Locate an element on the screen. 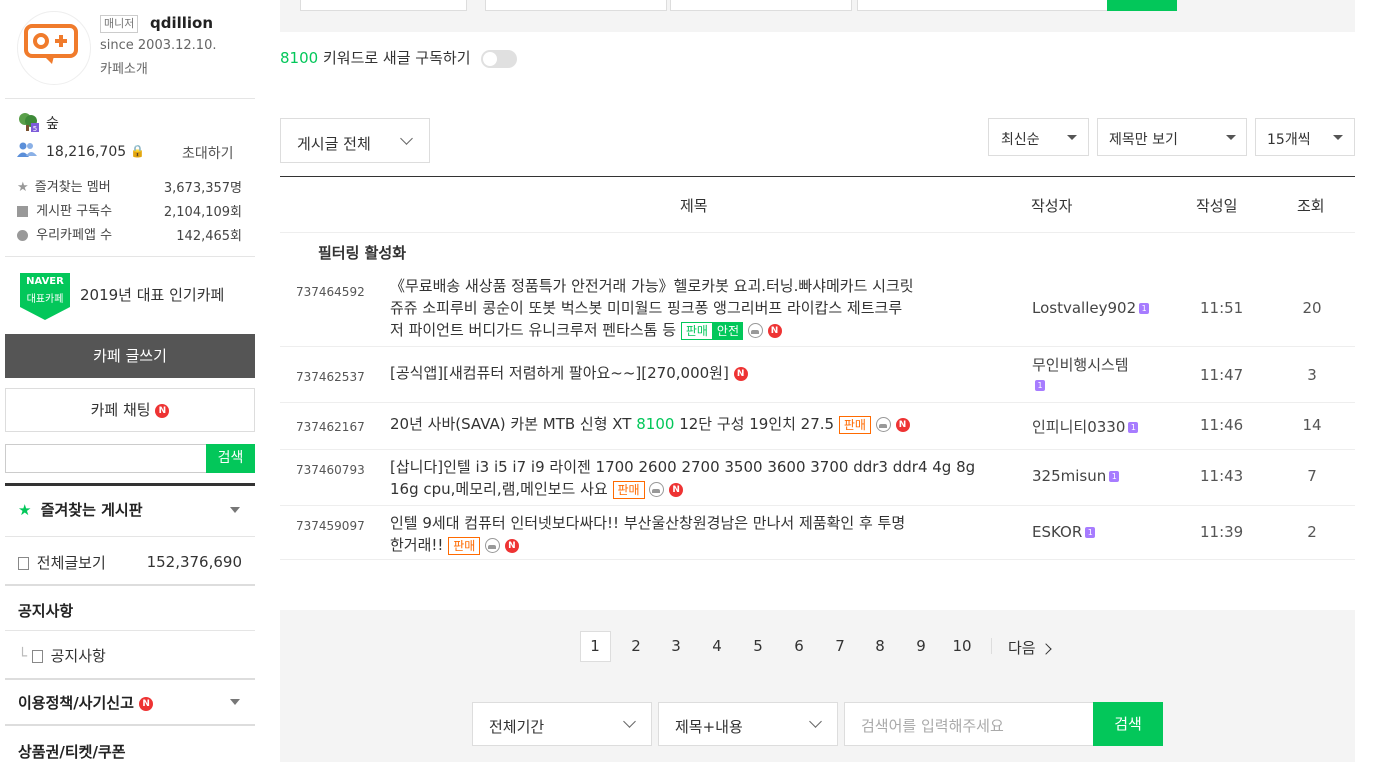 The height and width of the screenshot is (762, 1386). search-scope-select: 제목+내용 is located at coordinates (748, 724).